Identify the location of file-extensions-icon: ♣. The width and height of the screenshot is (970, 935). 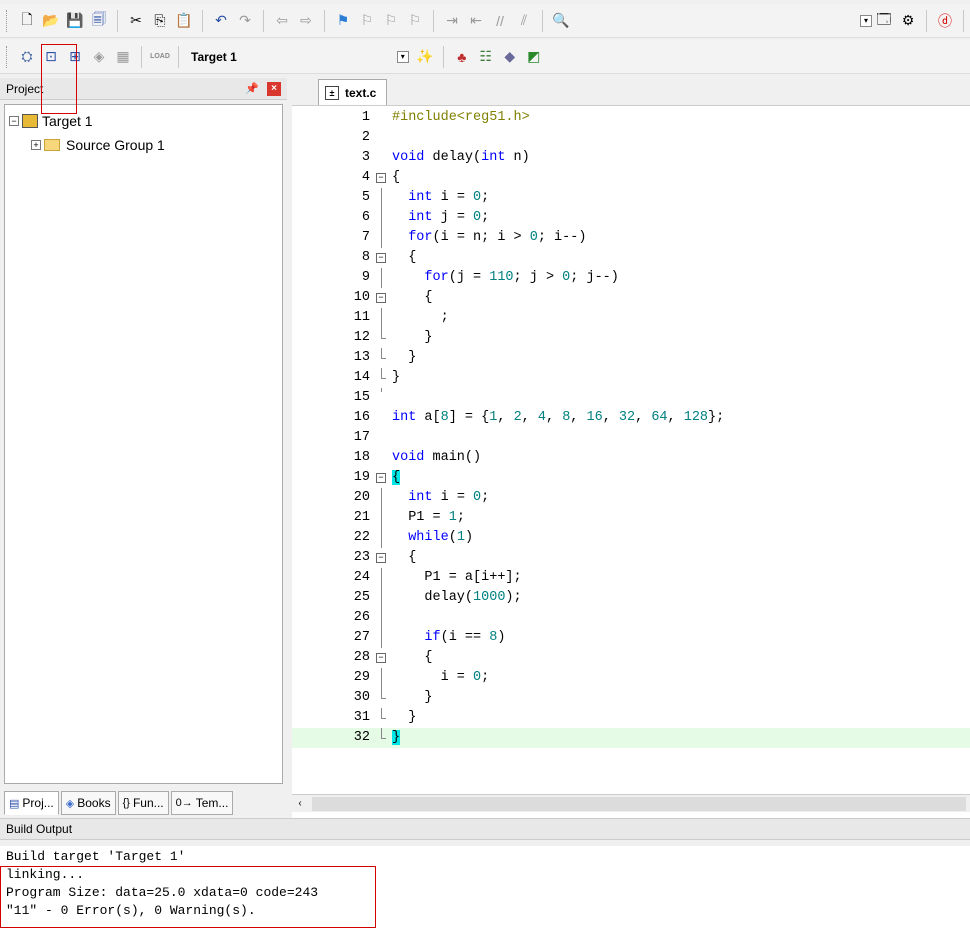
(462, 57).